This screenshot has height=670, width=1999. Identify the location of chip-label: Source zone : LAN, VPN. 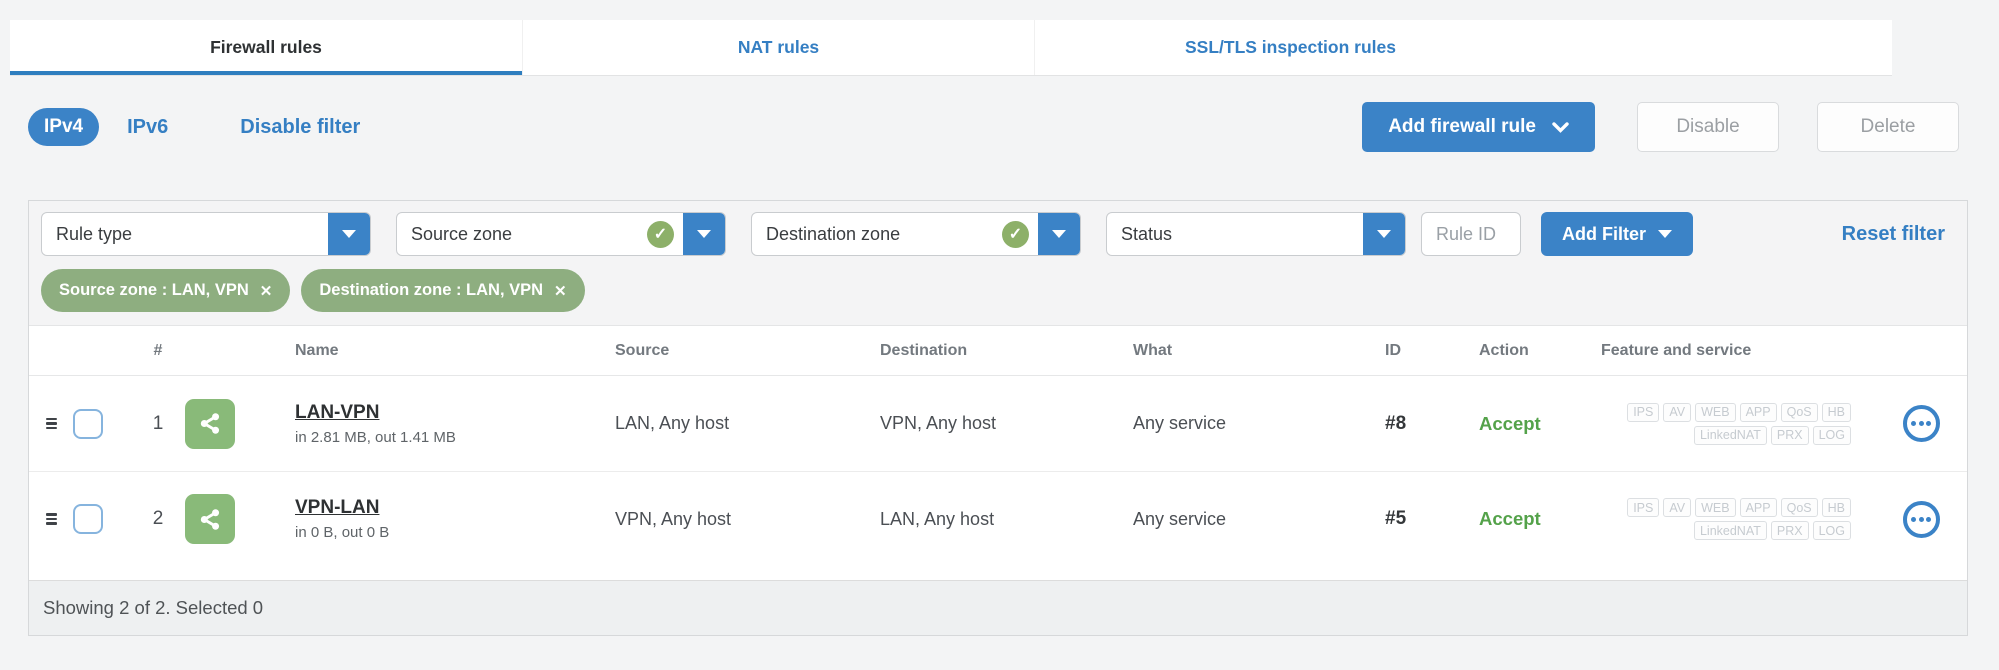
(154, 290).